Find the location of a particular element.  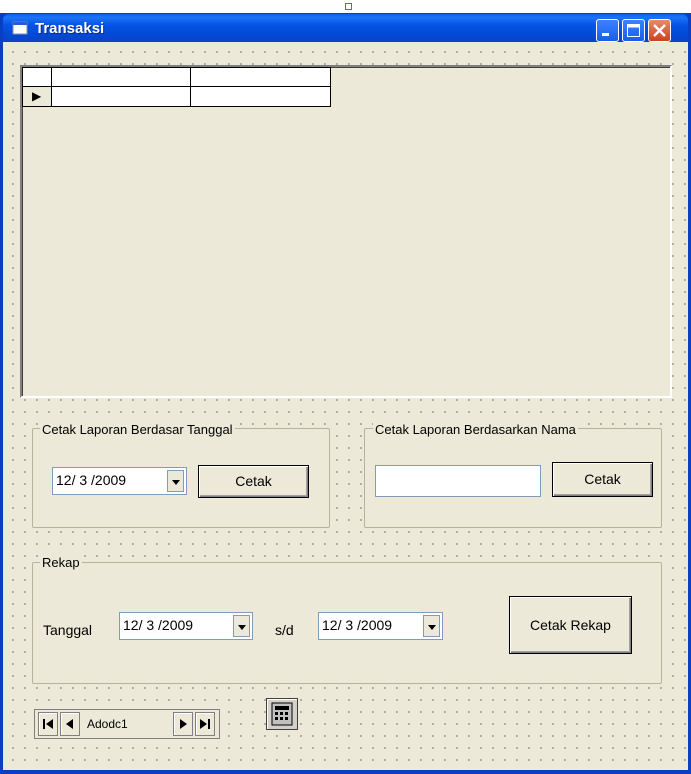

first-record-icon is located at coordinates (48, 724).